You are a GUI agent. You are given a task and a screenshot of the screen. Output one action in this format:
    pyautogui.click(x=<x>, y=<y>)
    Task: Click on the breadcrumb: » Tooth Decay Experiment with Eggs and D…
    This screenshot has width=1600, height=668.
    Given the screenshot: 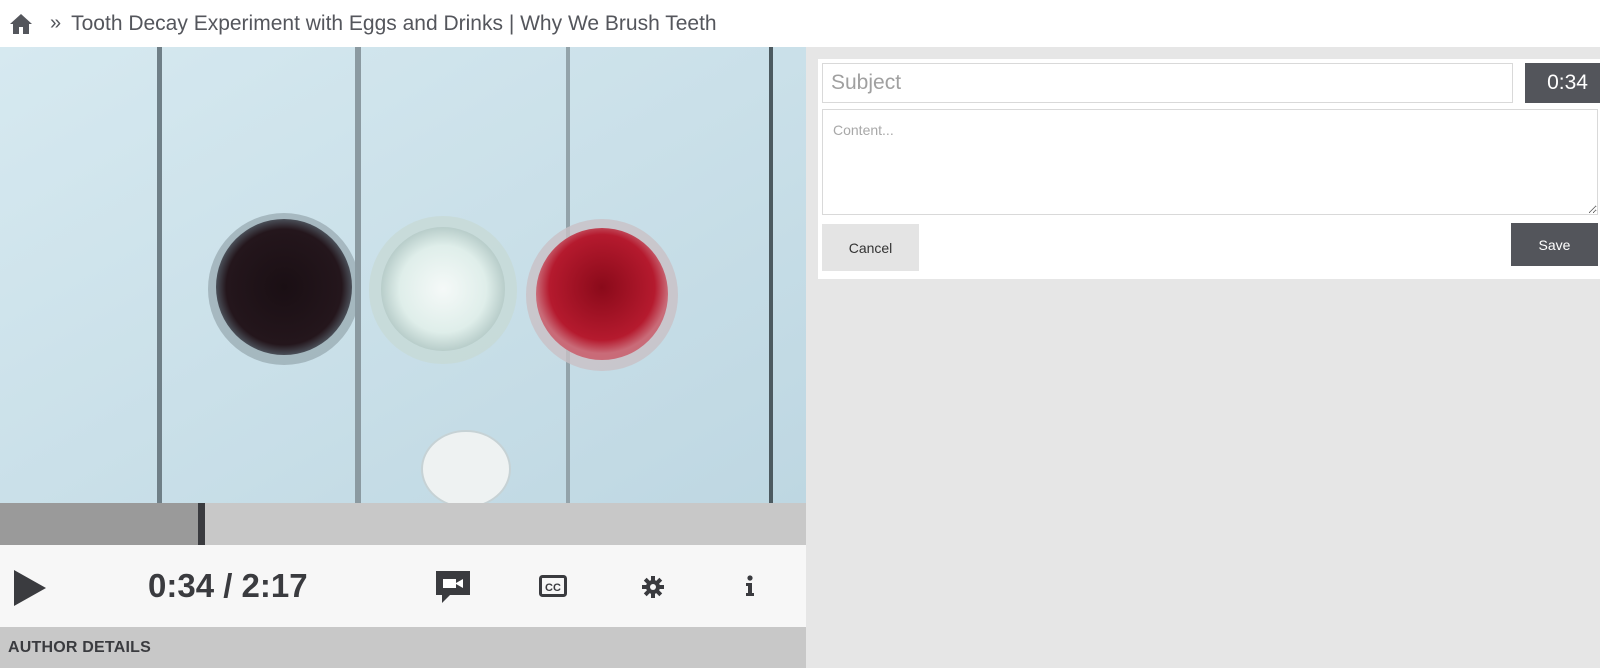 What is the action you would take?
    pyautogui.click(x=800, y=23)
    